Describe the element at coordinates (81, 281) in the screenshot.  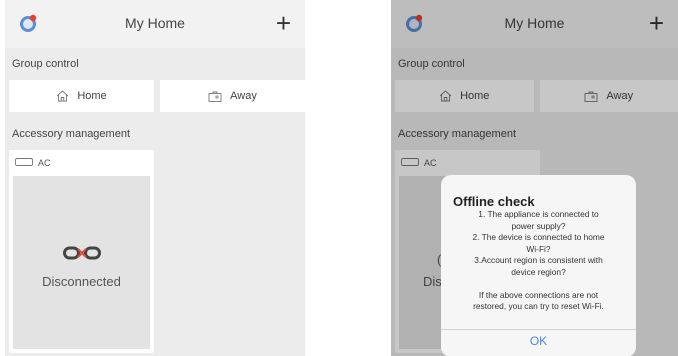
I see `status-label: Disconnected` at that location.